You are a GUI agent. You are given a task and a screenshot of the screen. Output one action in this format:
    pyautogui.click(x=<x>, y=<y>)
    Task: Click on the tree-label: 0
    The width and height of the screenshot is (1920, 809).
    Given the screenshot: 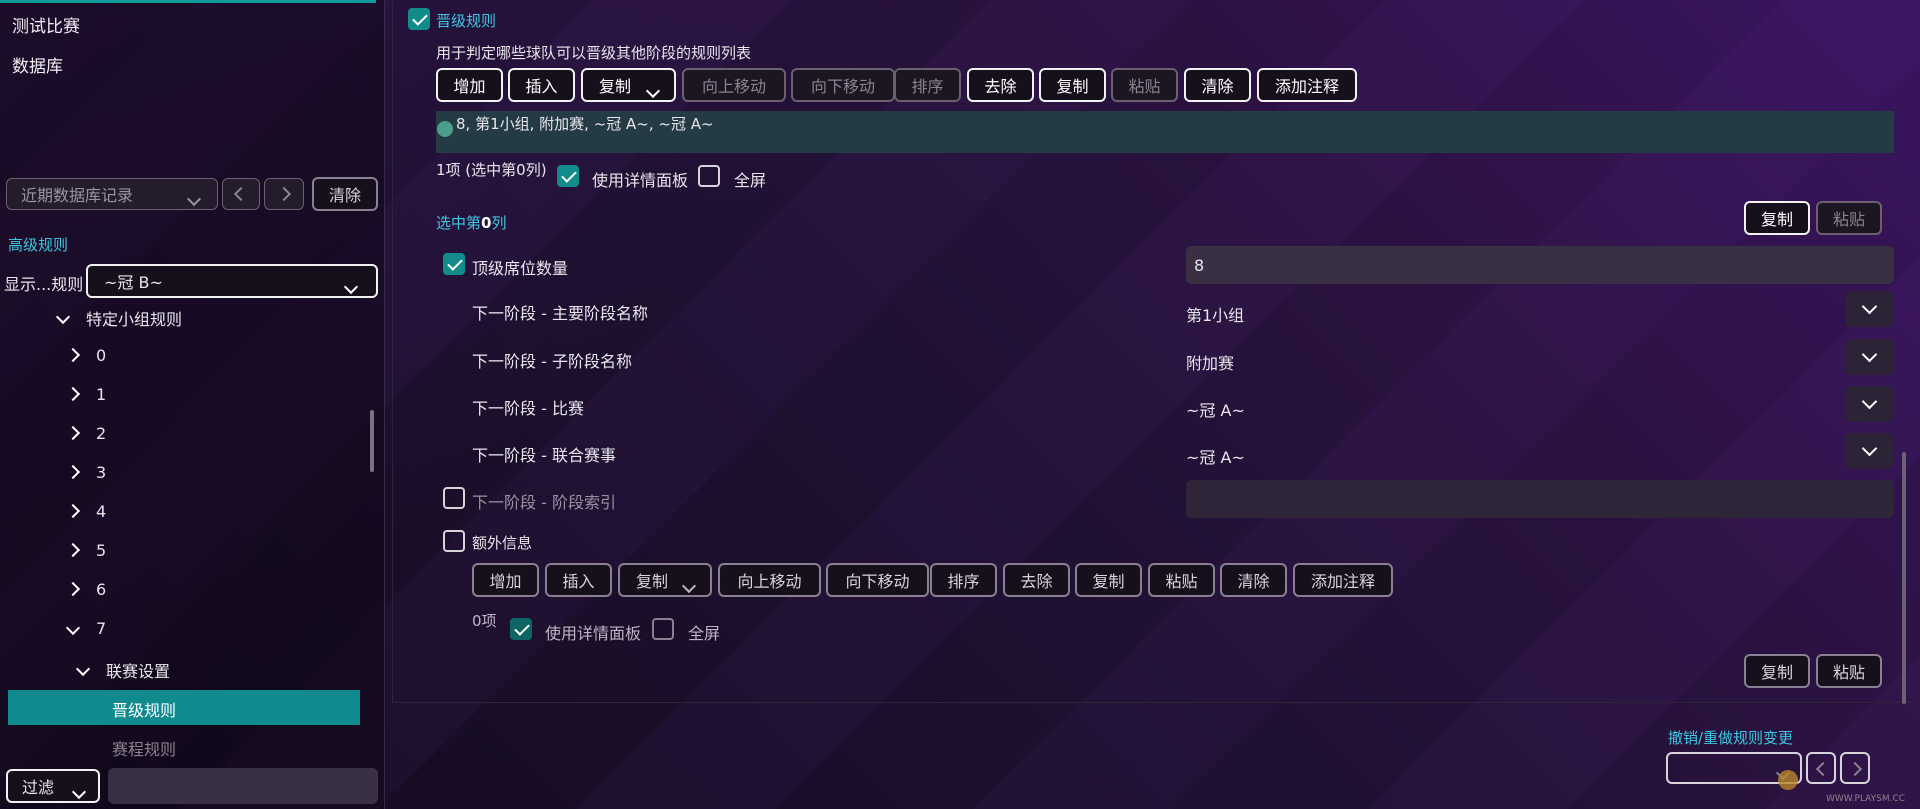 What is the action you would take?
    pyautogui.click(x=101, y=355)
    